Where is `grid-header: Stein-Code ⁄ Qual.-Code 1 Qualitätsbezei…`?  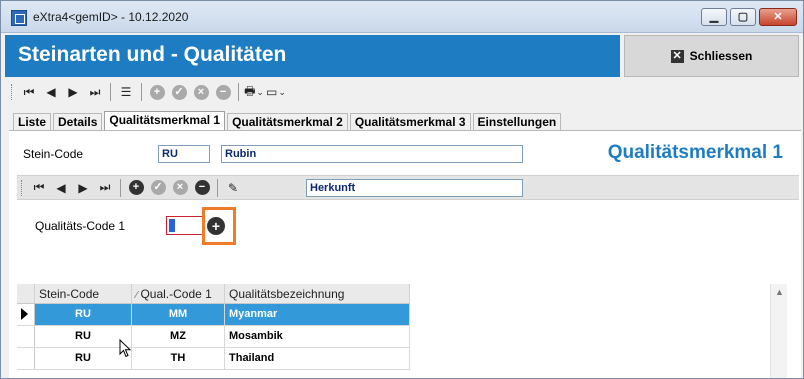
grid-header: Stein-Code ⁄ Qual.-Code 1 Qualitätsbezei… is located at coordinates (213, 294).